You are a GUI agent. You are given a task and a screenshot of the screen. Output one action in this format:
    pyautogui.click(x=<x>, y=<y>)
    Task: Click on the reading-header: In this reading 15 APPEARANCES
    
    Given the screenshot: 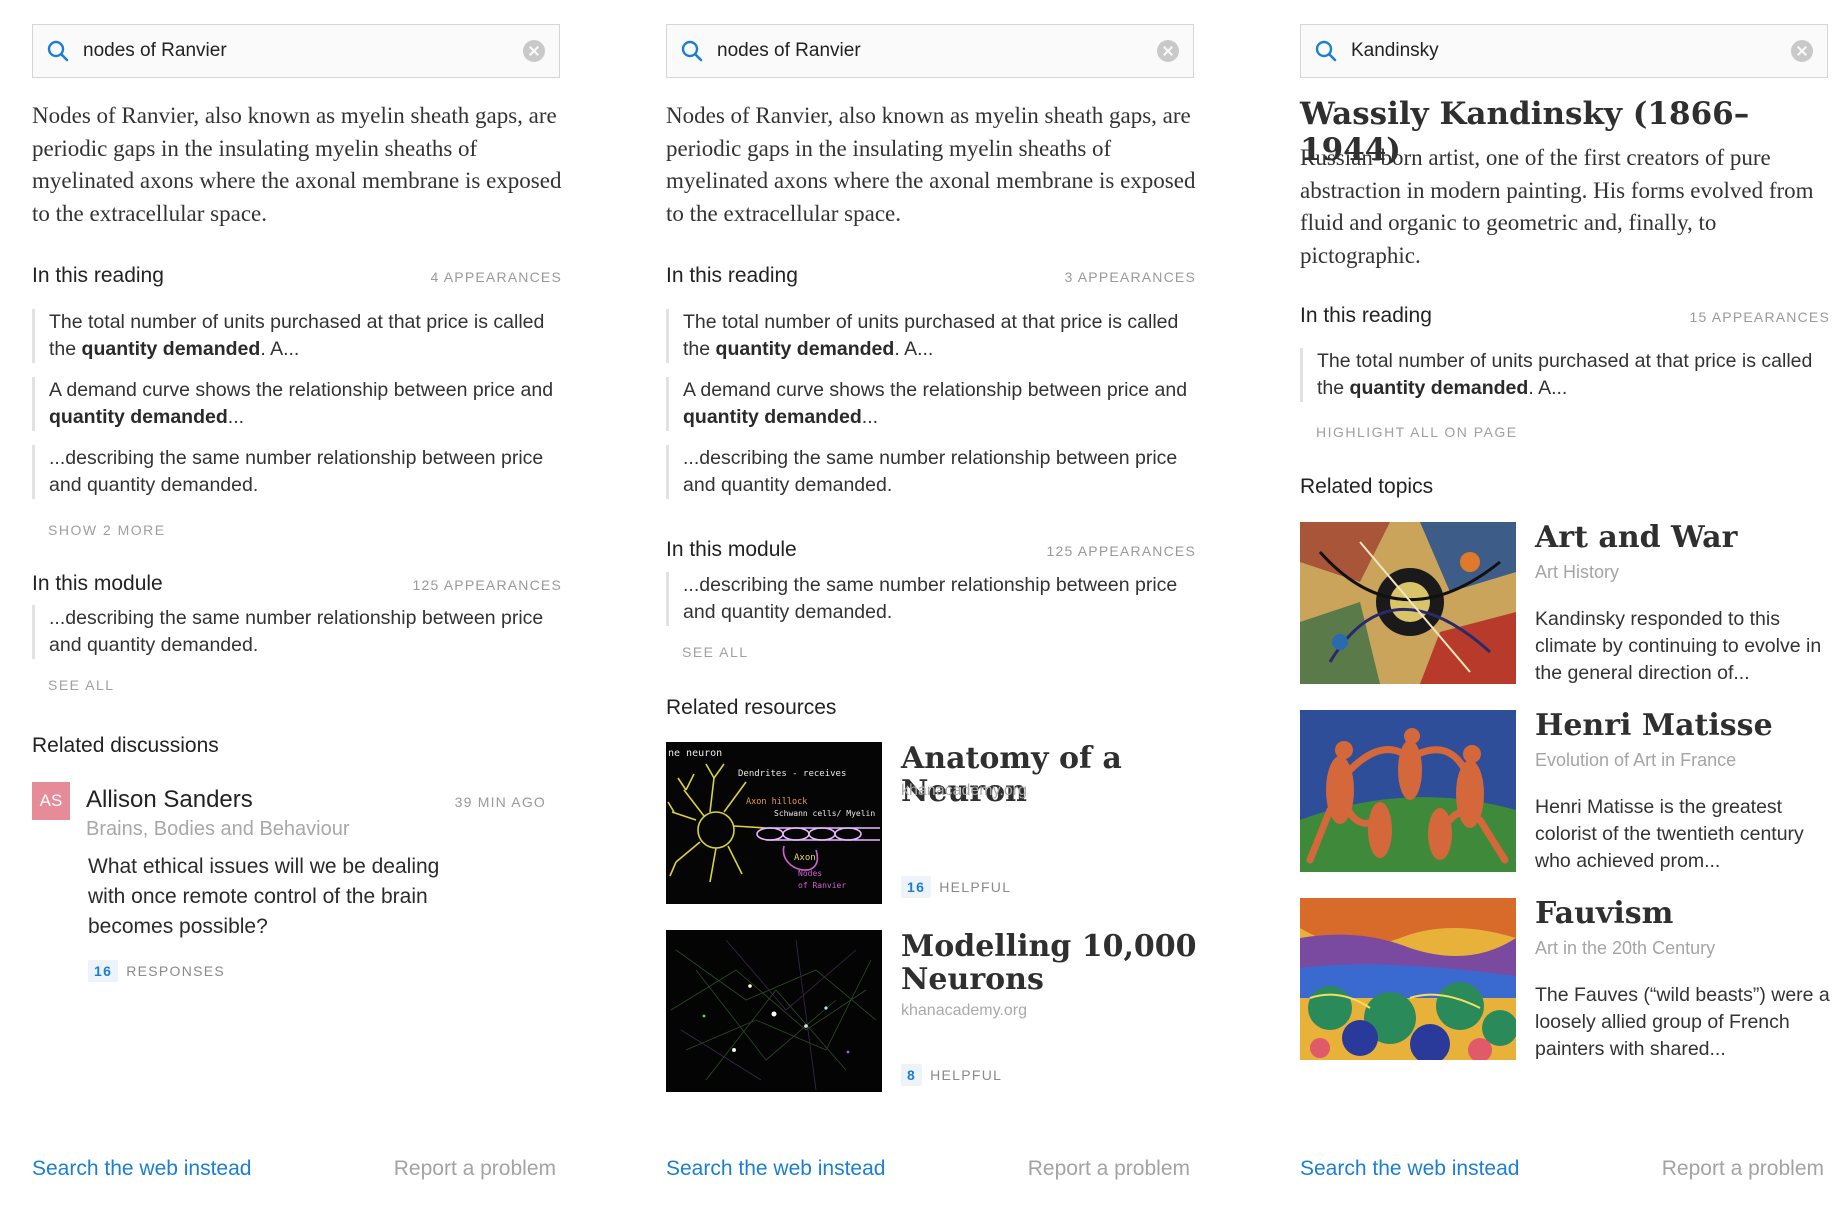 What is the action you would take?
    pyautogui.click(x=1565, y=316)
    